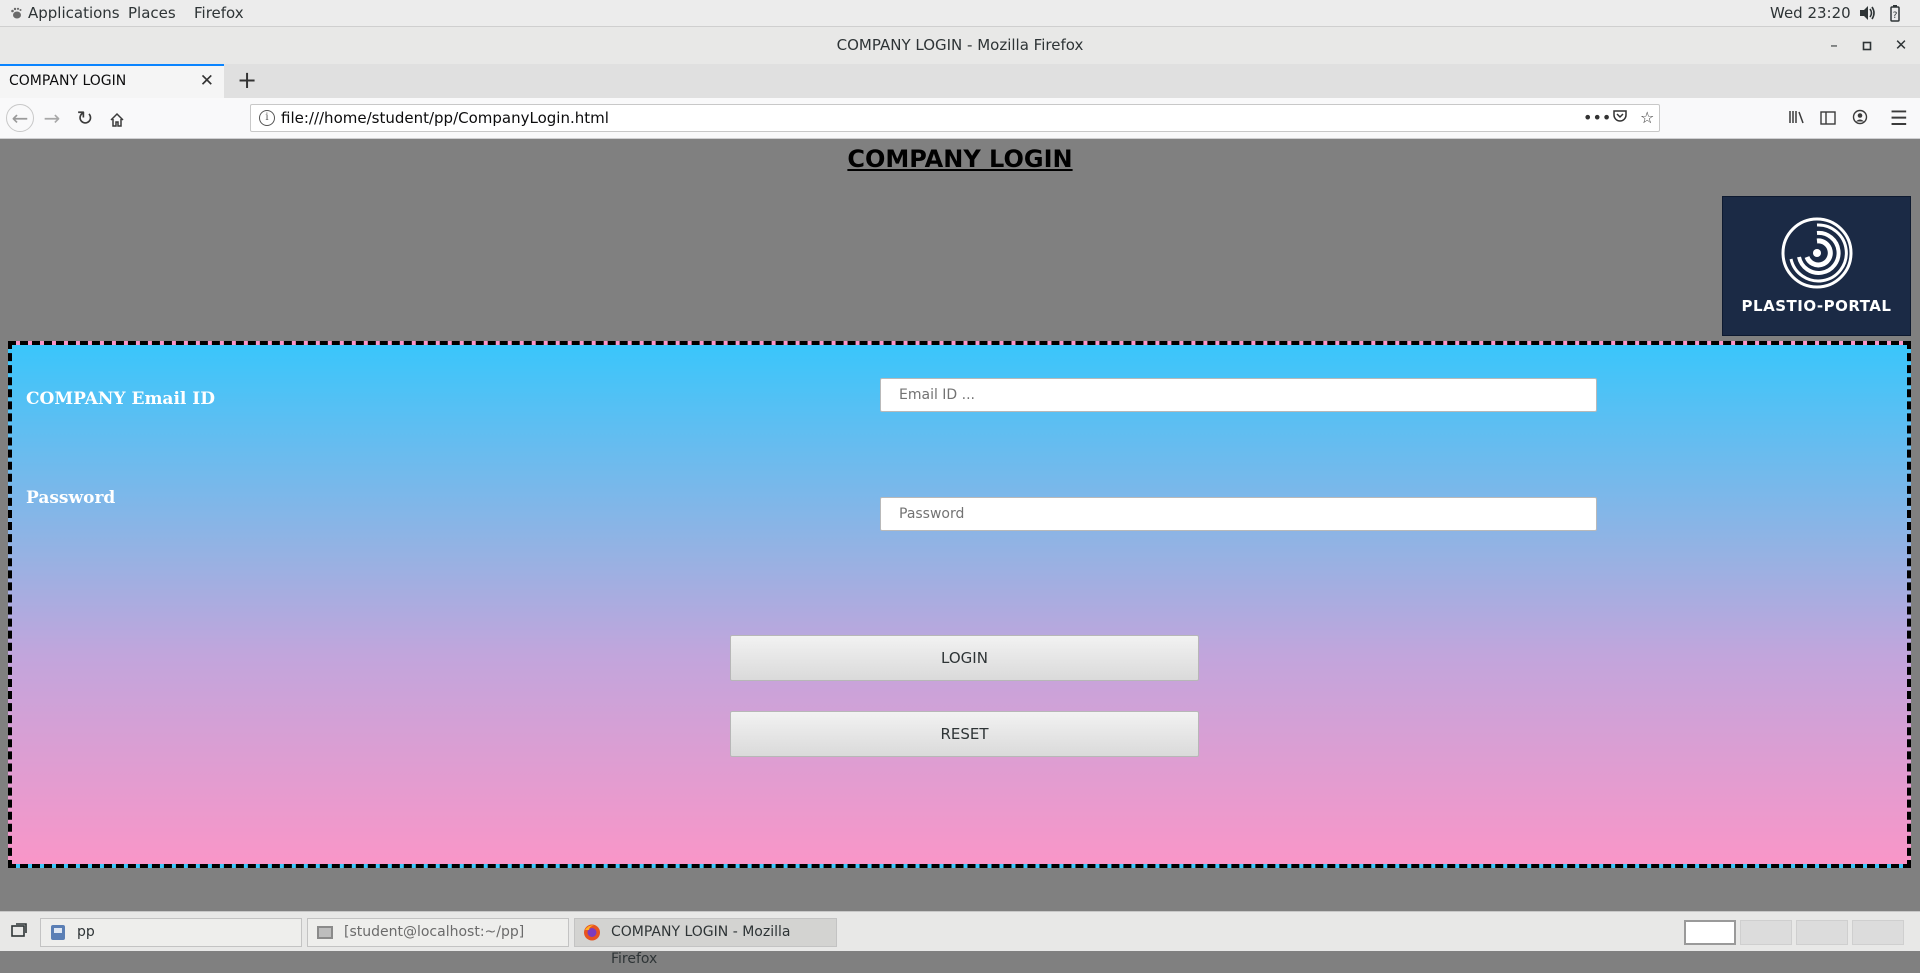 This screenshot has height=973, width=1920. Describe the element at coordinates (85, 118) in the screenshot. I see `reload-icon: ↻` at that location.